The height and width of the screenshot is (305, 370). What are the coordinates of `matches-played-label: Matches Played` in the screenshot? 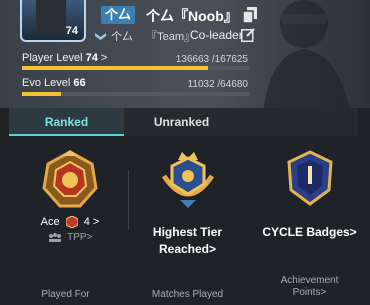 It's located at (187, 294).